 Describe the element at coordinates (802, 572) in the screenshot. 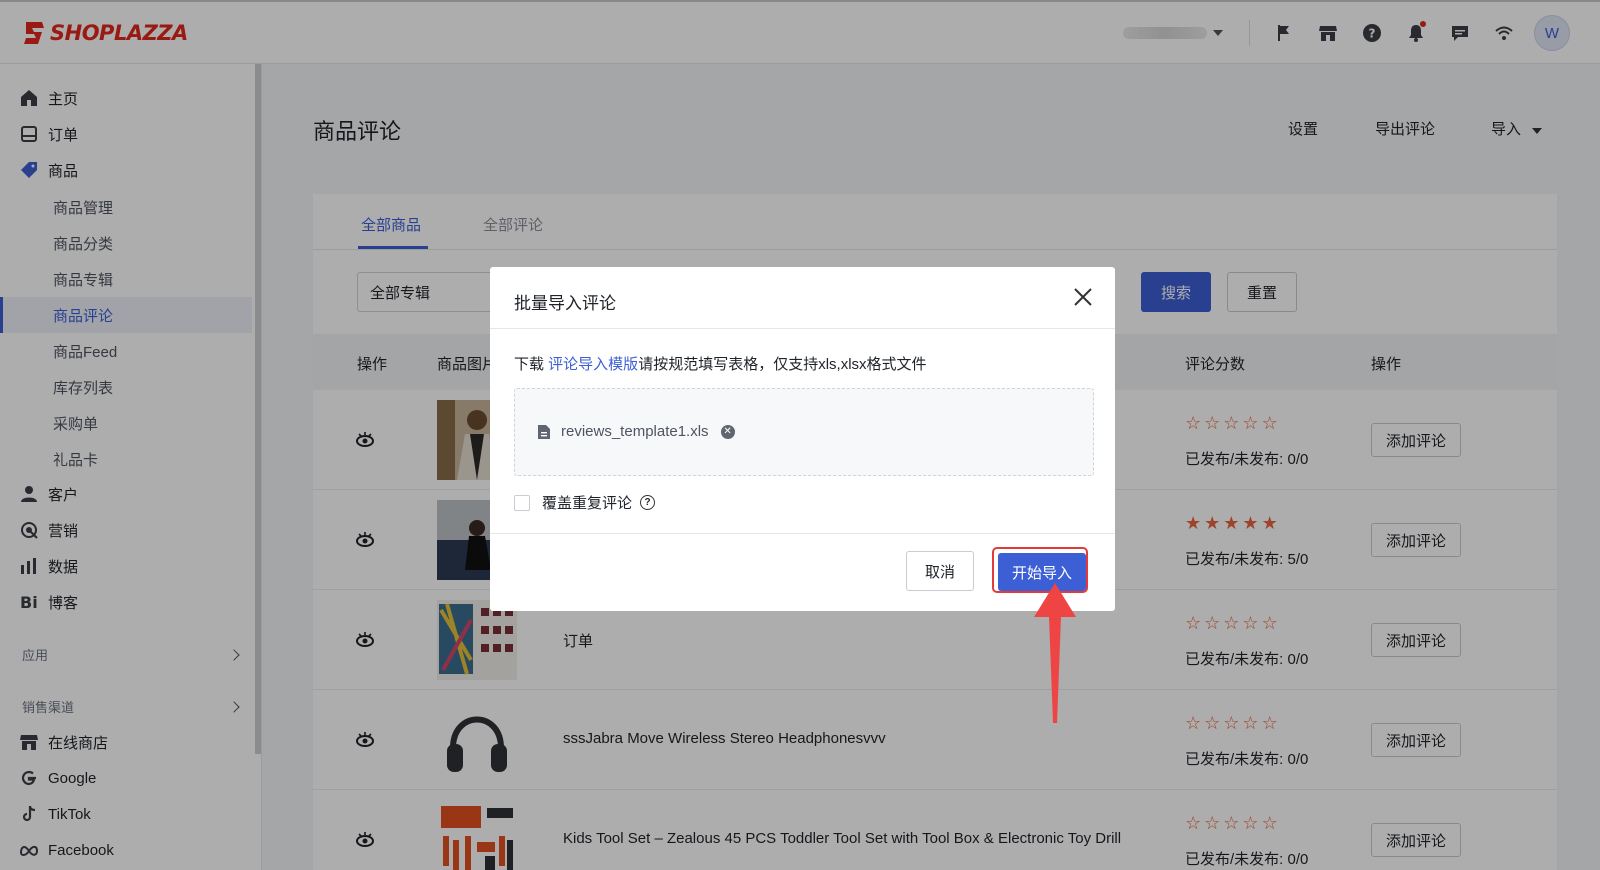

I see `modal-footer: 取消 开始导入` at that location.